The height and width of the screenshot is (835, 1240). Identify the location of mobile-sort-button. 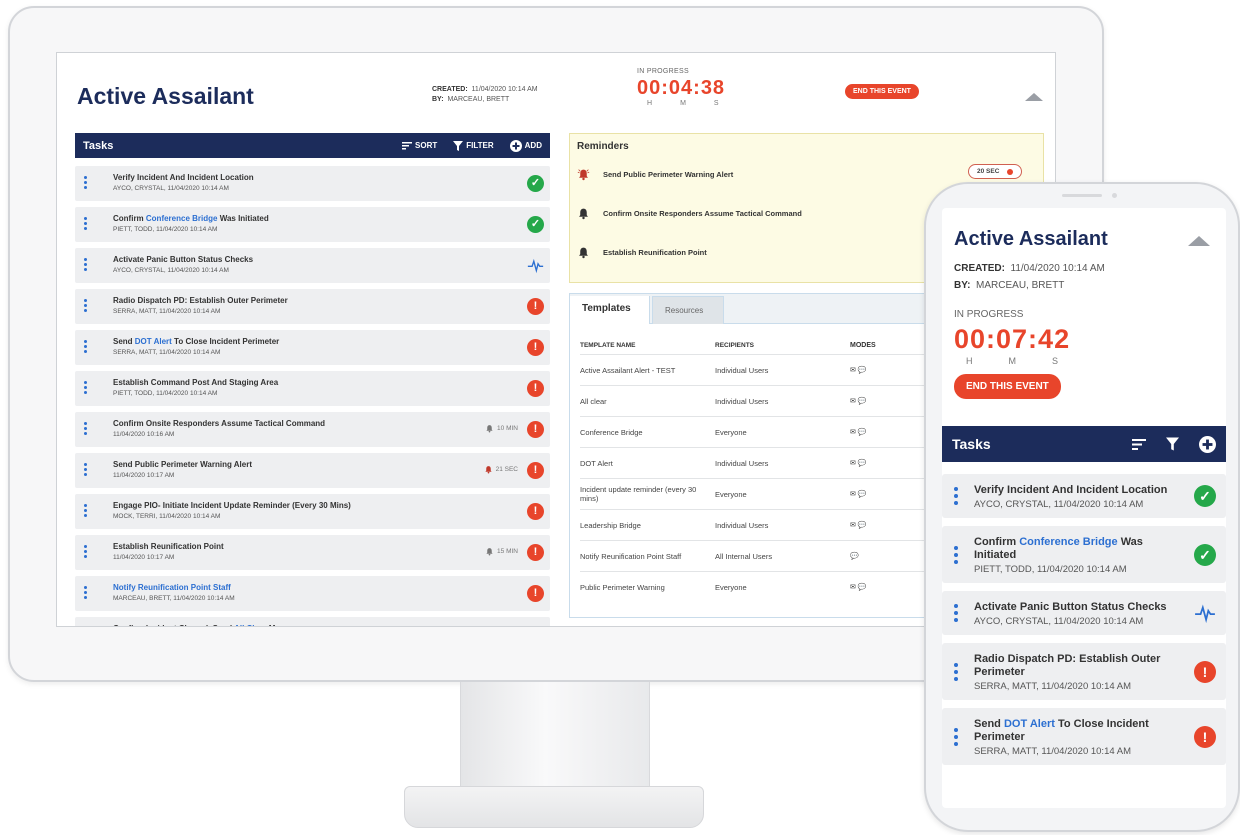
(1139, 444).